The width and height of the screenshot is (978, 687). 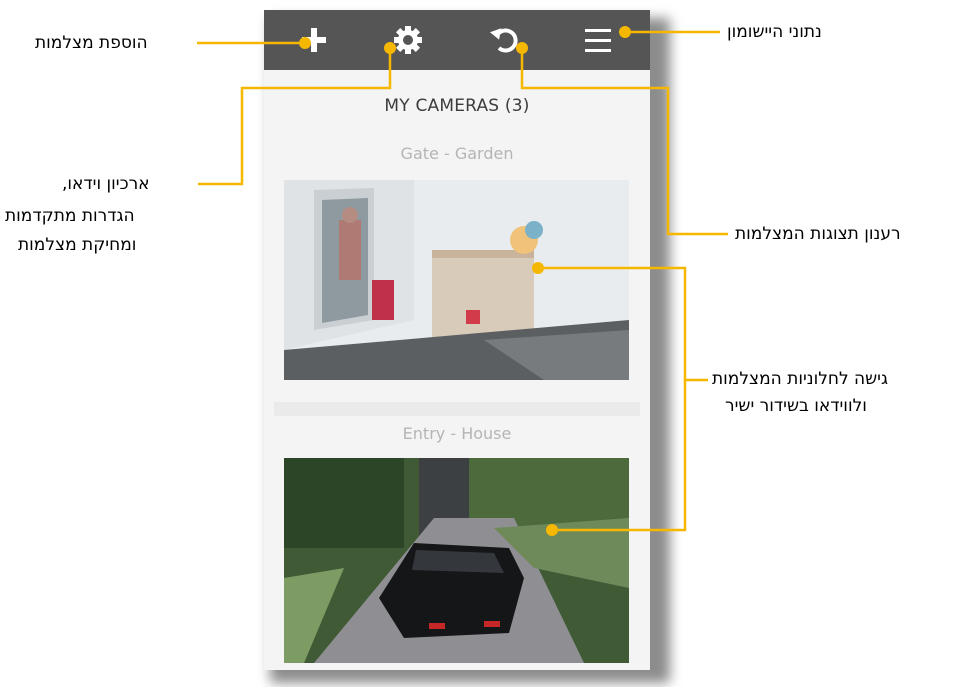 I want to click on camera-feed-entry-house, so click(x=456, y=560).